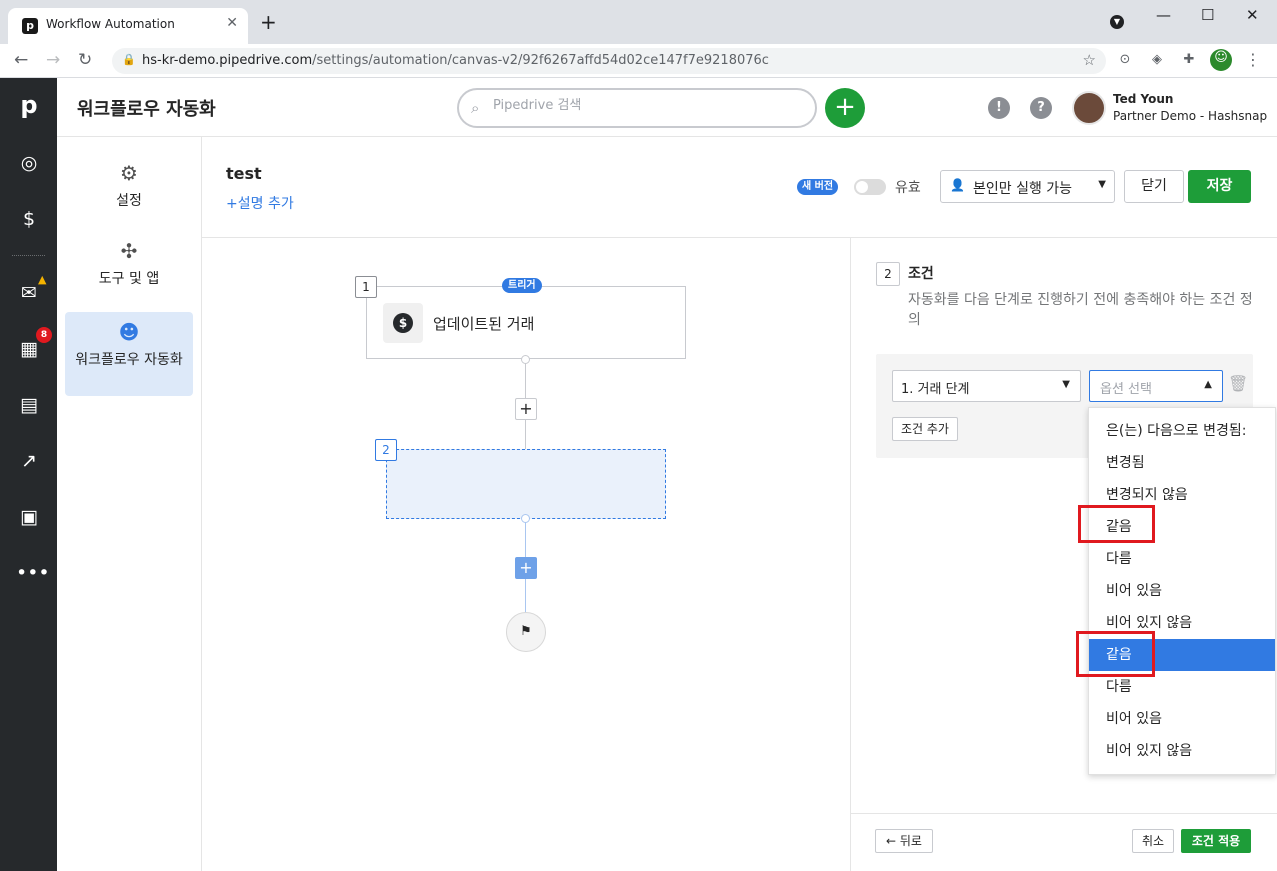 The width and height of the screenshot is (1277, 871). I want to click on add-condition-button: 조건 추가, so click(925, 429).